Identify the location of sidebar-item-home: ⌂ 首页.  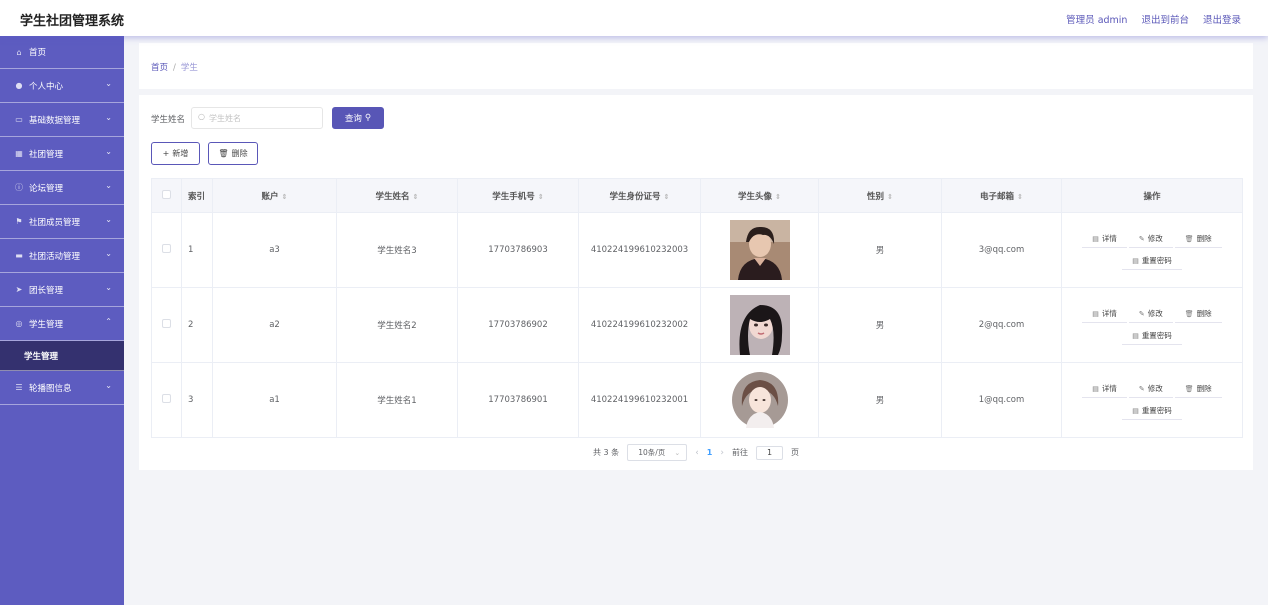
(62, 52).